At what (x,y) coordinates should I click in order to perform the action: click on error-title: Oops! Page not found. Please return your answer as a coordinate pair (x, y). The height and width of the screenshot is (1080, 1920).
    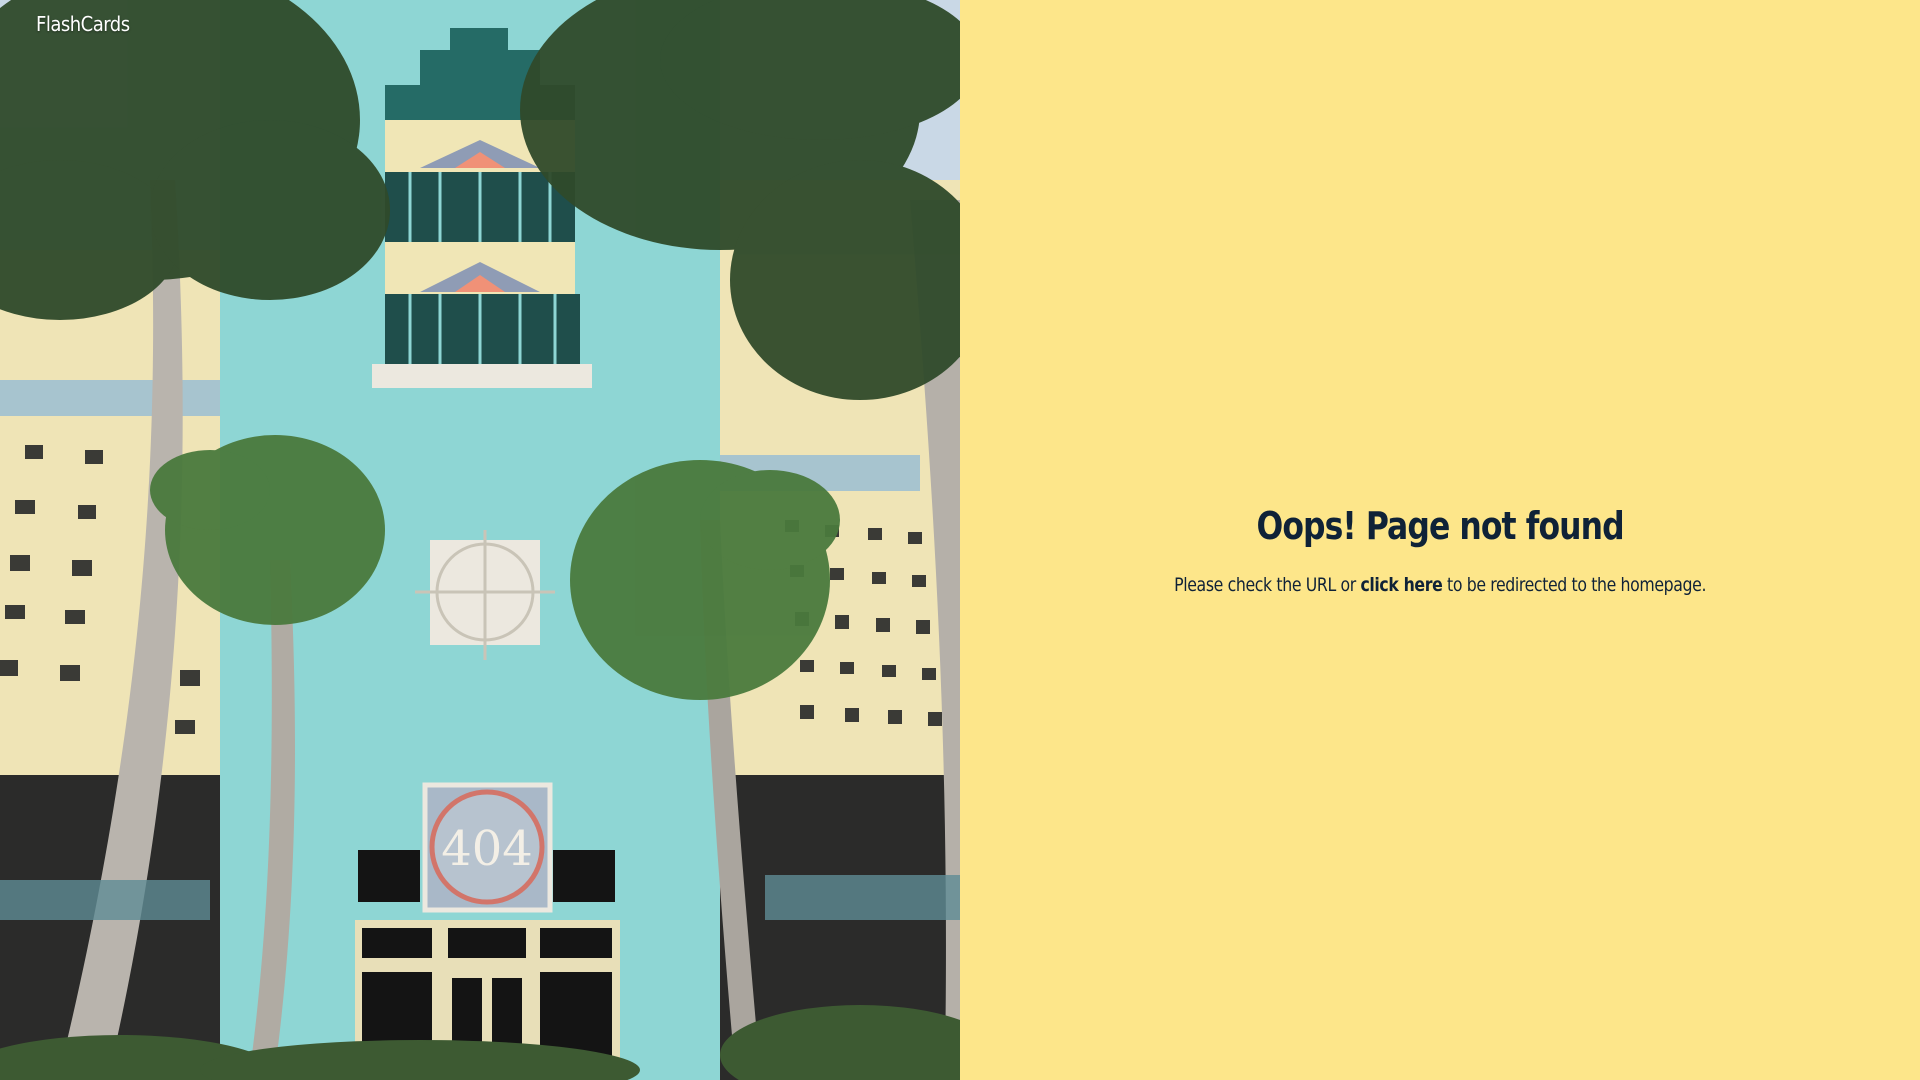
    Looking at the image, I should click on (1440, 526).